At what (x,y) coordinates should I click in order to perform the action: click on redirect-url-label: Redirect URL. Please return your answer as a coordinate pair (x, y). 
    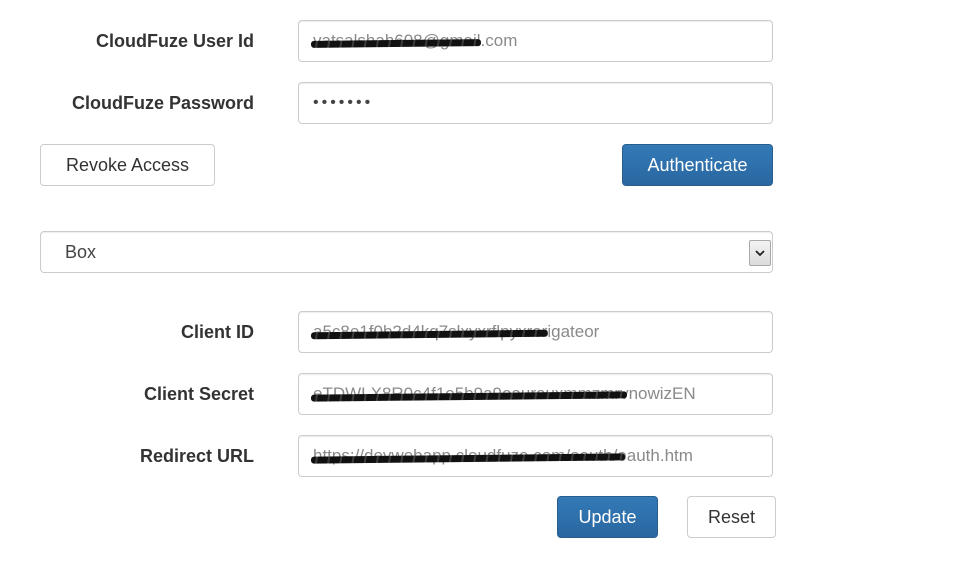
    Looking at the image, I should click on (196, 456).